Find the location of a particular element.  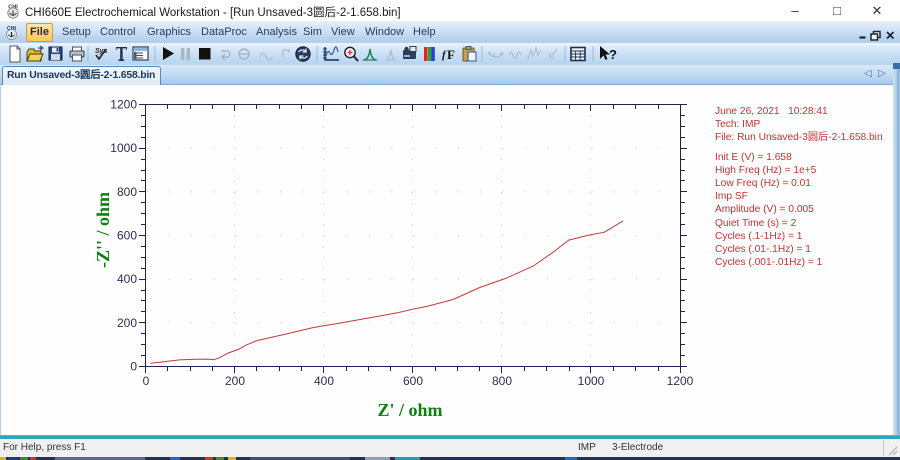

svg-text: -Z'' / ohm is located at coordinates (103, 230).